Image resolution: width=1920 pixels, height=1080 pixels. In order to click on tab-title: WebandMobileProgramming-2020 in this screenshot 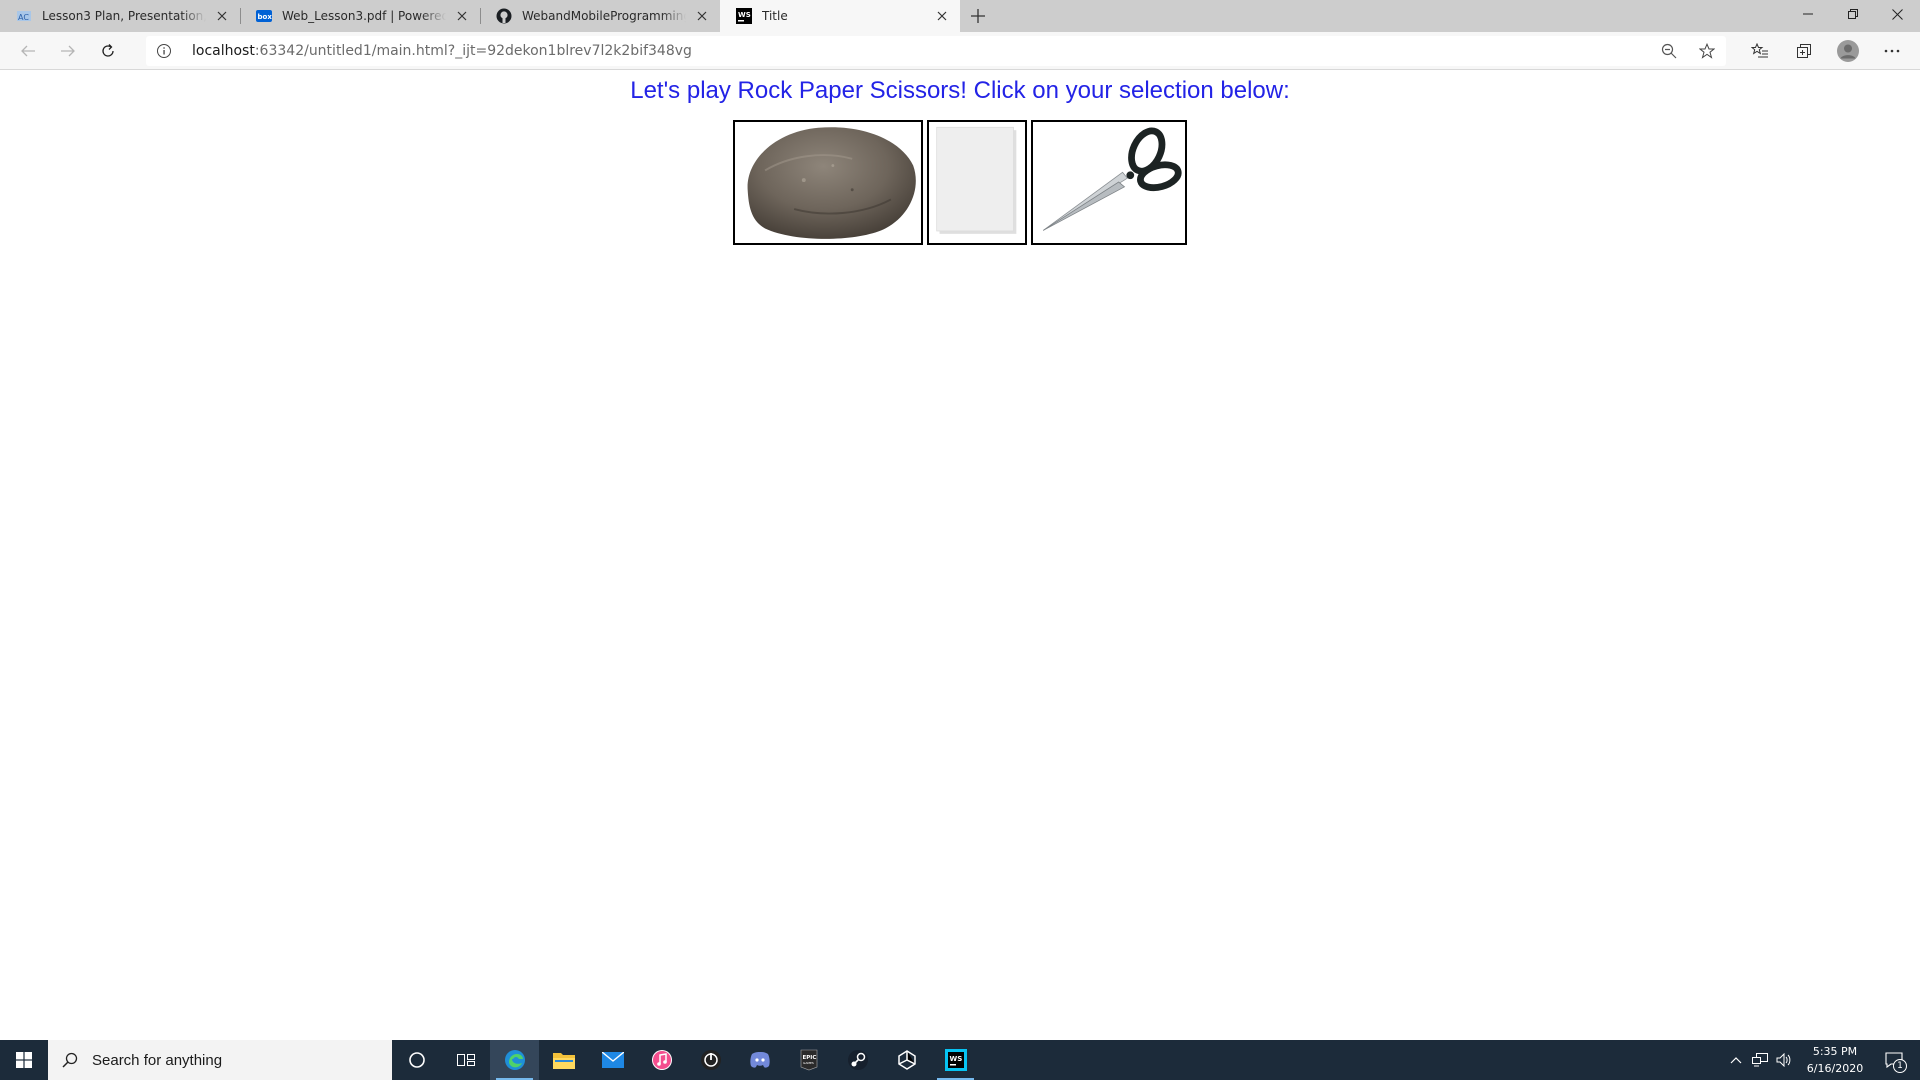, I will do `click(604, 16)`.